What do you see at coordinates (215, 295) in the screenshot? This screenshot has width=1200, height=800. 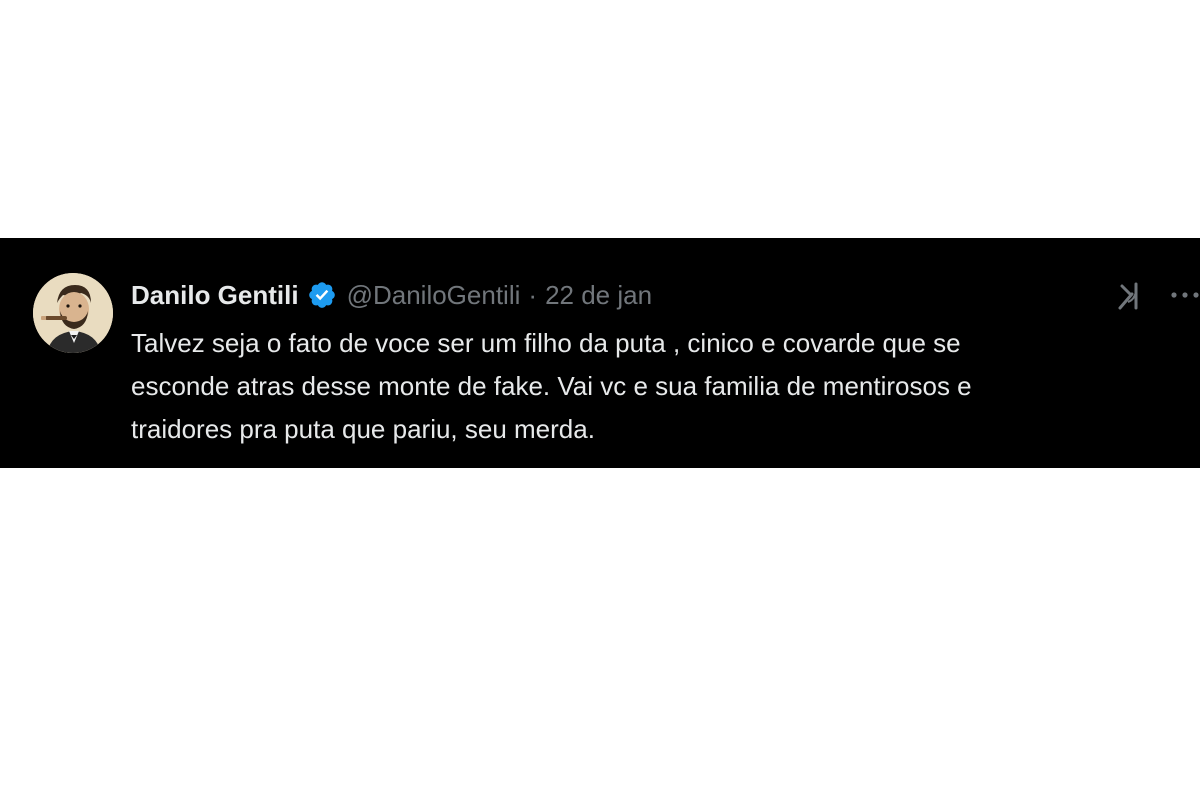 I see `author-display-name: Danilo Gentili` at bounding box center [215, 295].